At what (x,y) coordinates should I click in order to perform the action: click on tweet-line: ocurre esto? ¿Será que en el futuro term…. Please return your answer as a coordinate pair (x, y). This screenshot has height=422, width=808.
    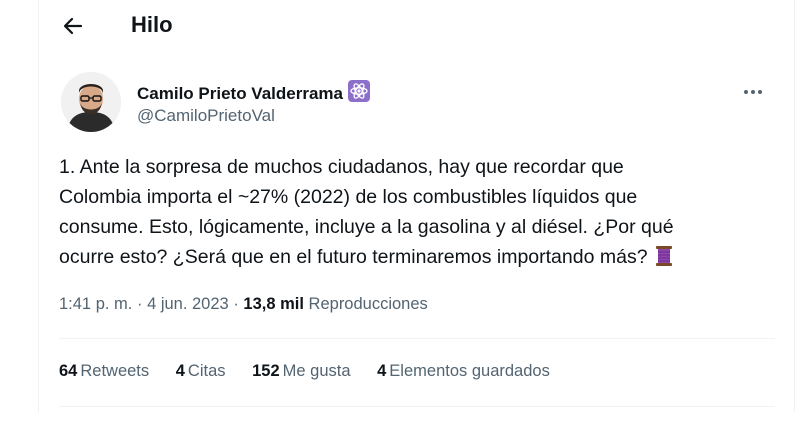
    Looking at the image, I should click on (353, 257).